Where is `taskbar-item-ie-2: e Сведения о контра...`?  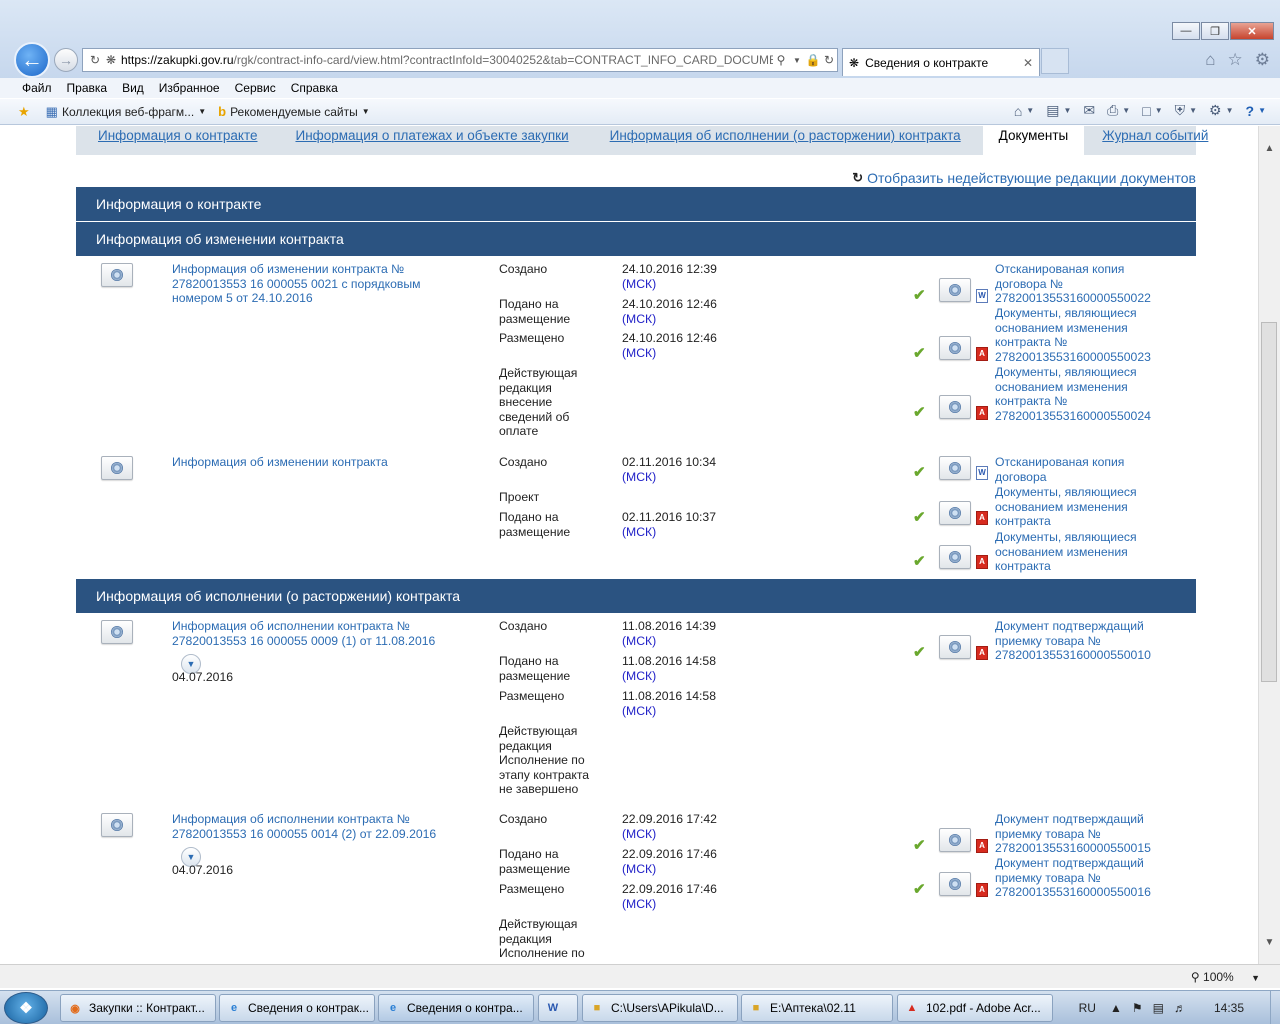 taskbar-item-ie-2: e Сведения о контра... is located at coordinates (456, 1008).